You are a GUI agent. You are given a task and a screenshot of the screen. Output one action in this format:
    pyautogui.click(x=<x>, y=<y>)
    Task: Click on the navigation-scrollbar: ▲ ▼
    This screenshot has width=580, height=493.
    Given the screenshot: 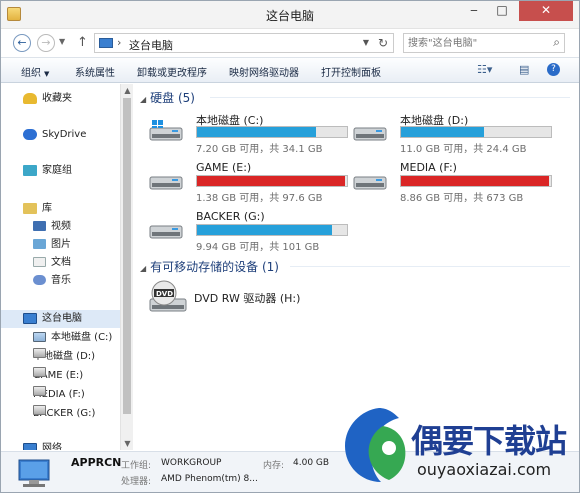 What is the action you would take?
    pyautogui.click(x=126, y=267)
    